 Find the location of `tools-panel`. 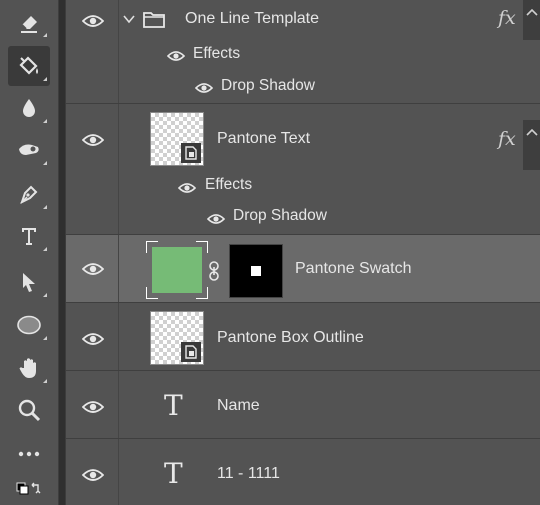

tools-panel is located at coordinates (29, 252).